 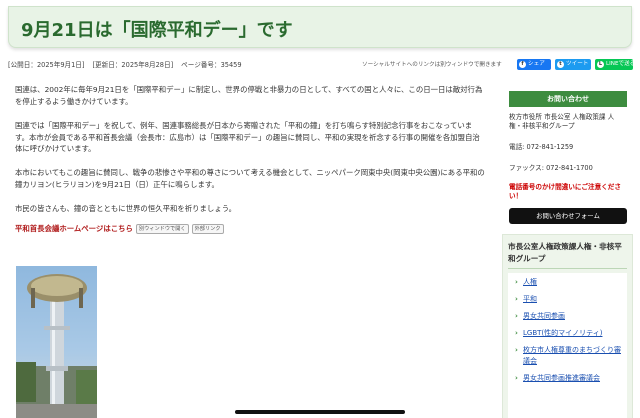 I want to click on facebook-share-button: f シェア, so click(x=534, y=64).